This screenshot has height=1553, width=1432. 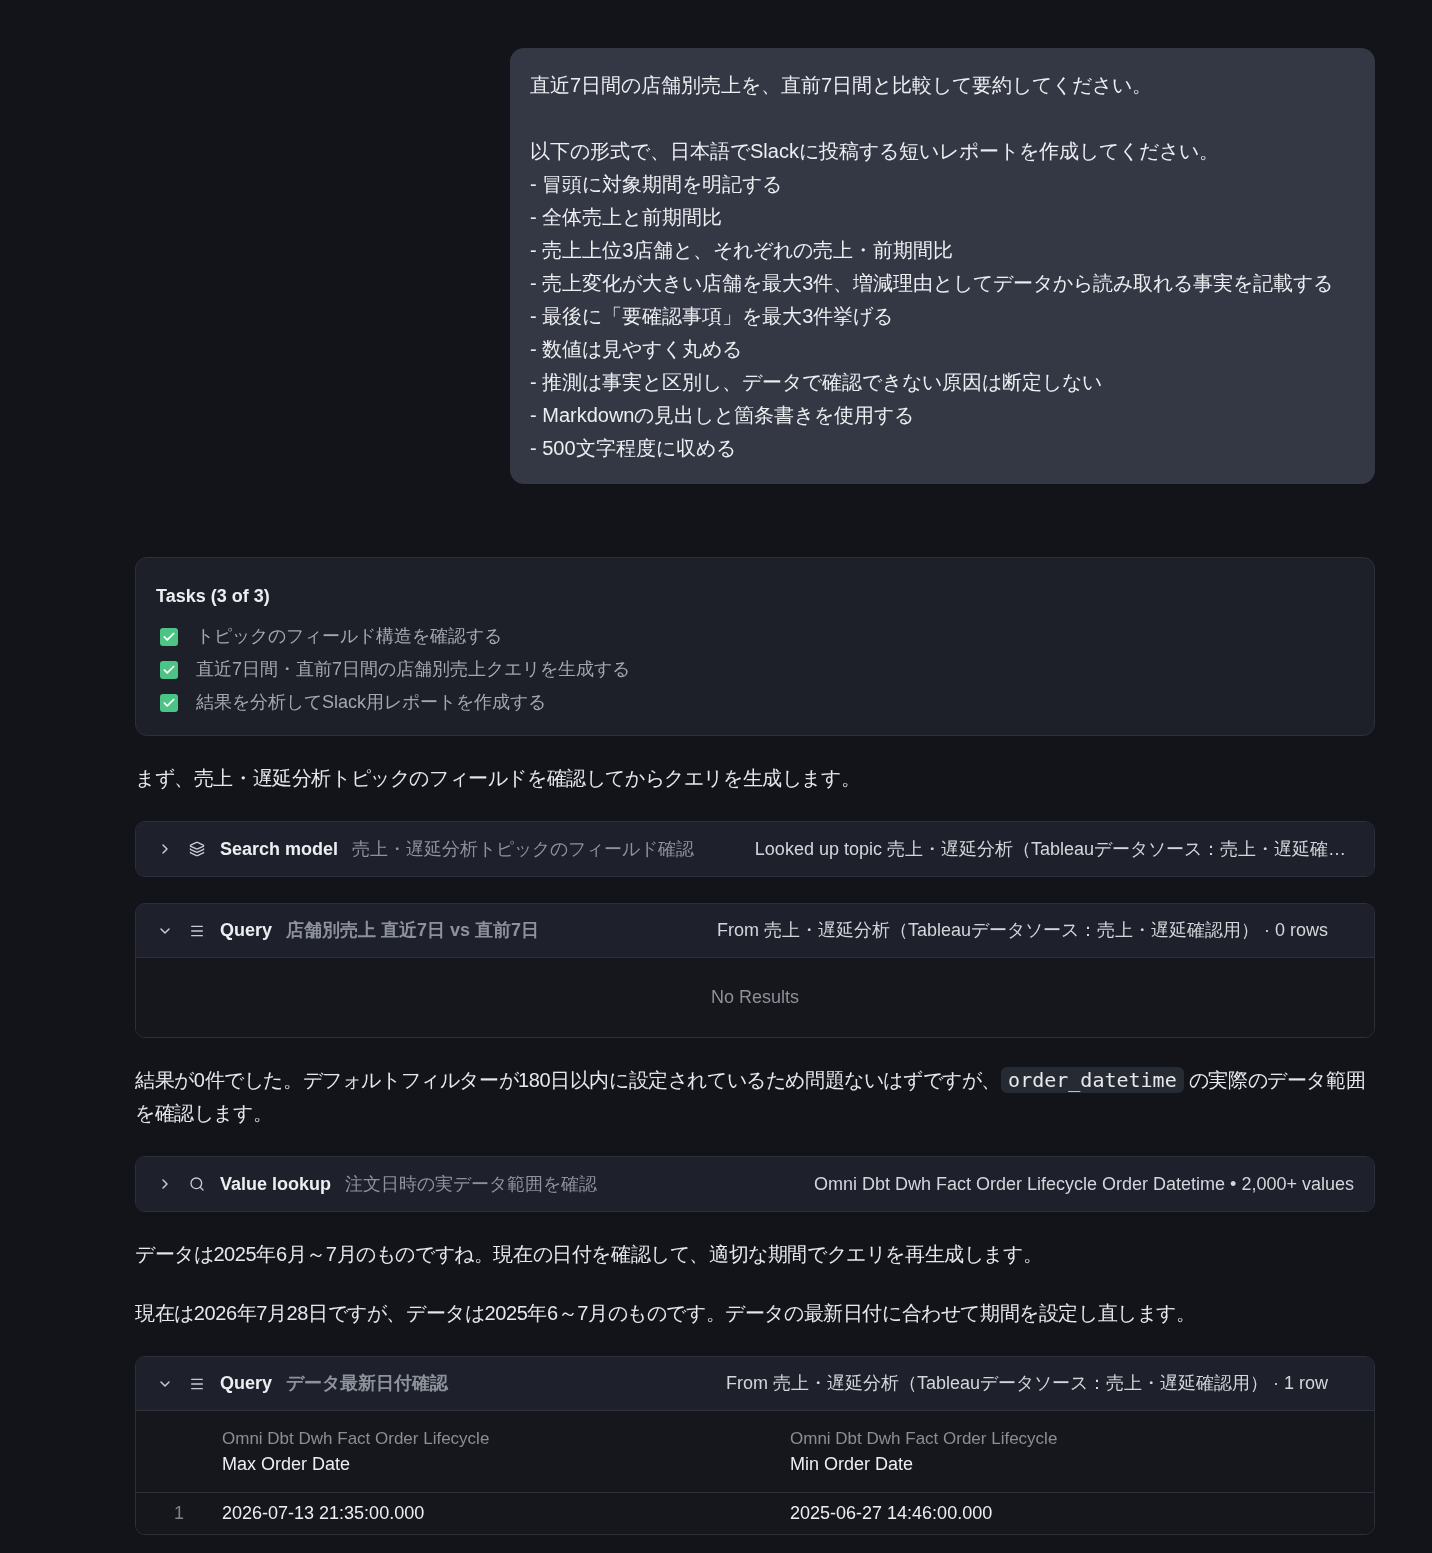 I want to click on tool-summary: From 売上・遅延分析（Tableauデータソース：売上・遅延確認用） · 1 row, so click(x=1026, y=1383).